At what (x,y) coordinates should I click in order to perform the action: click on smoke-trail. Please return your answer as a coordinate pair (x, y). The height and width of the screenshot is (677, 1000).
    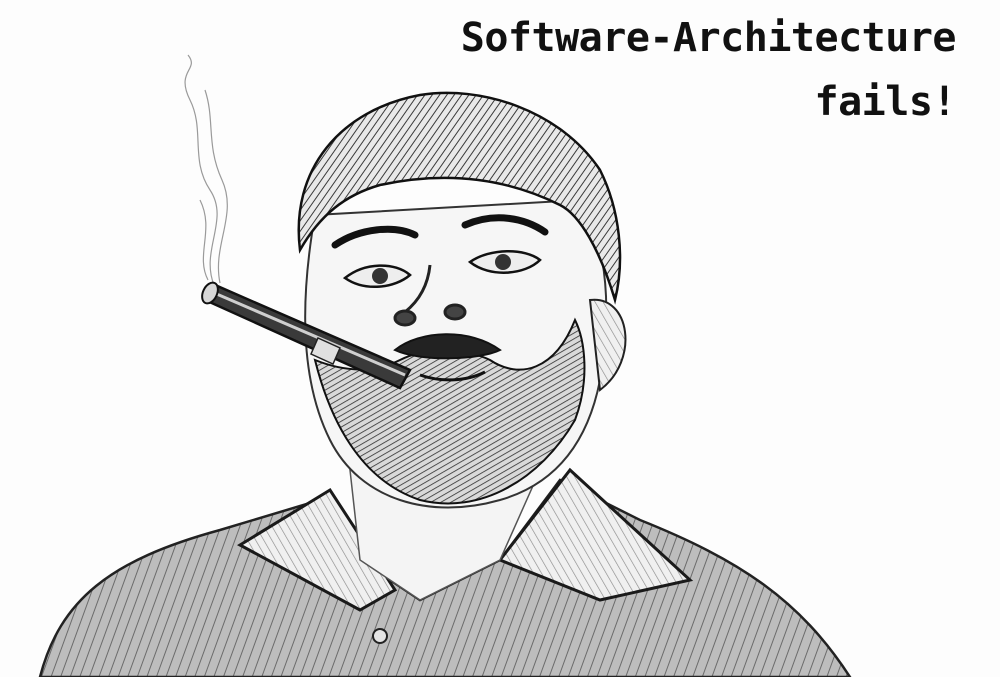
    Looking at the image, I should click on (206, 170).